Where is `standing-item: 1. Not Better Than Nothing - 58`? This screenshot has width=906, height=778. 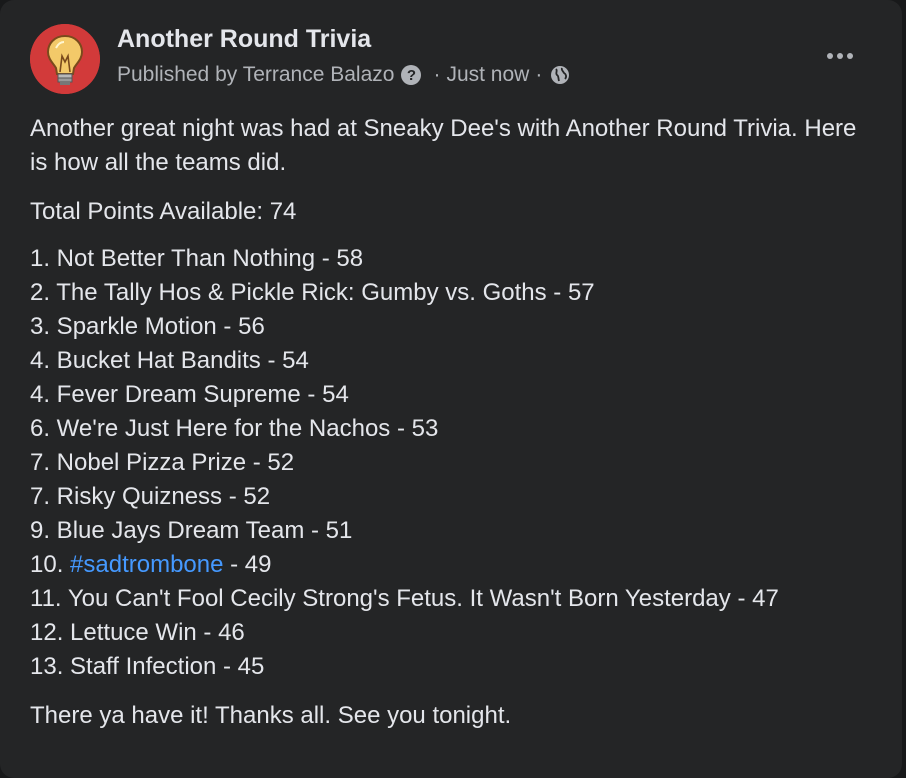 standing-item: 1. Not Better Than Nothing - 58 is located at coordinates (197, 258).